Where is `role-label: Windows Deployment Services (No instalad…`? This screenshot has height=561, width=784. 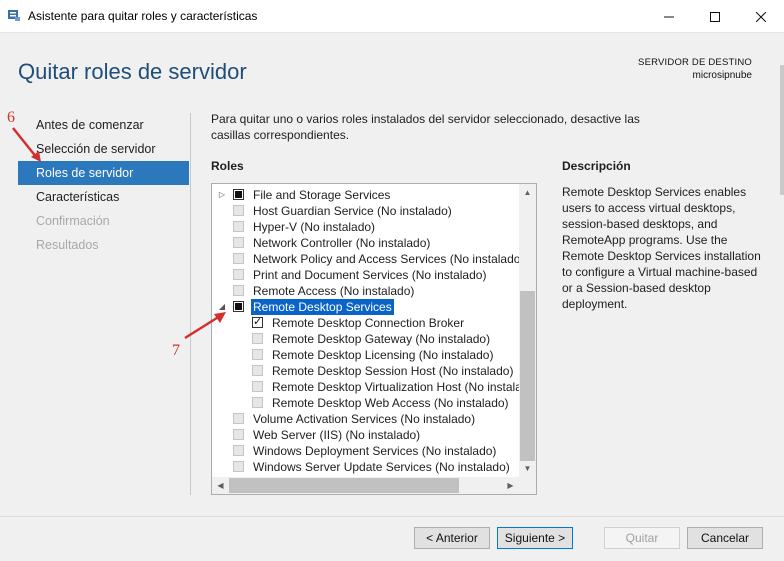 role-label: Windows Deployment Services (No instalad… is located at coordinates (375, 451).